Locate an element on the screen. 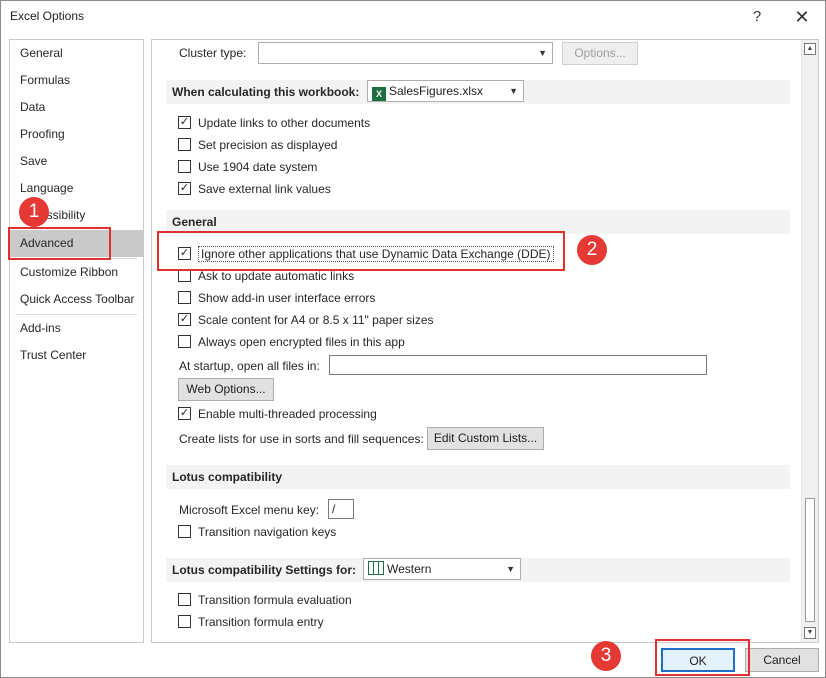 Image resolution: width=826 pixels, height=678 pixels. section-header-lotus: Lotus compatibility is located at coordinates (478, 477).